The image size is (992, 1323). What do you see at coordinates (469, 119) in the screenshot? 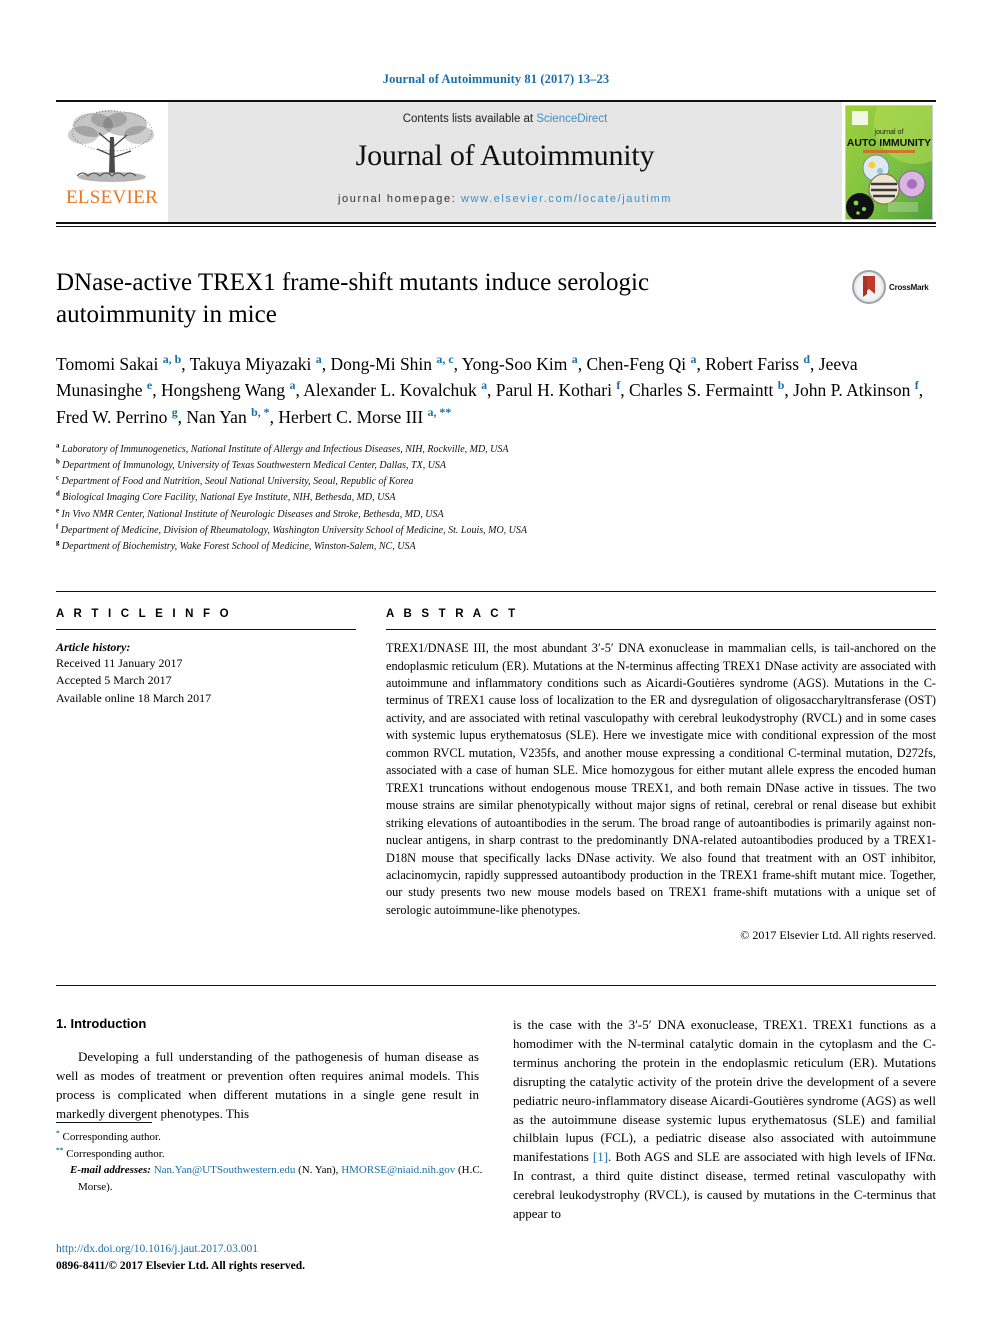
I see `contents-prefix: Contents lists available at` at bounding box center [469, 119].